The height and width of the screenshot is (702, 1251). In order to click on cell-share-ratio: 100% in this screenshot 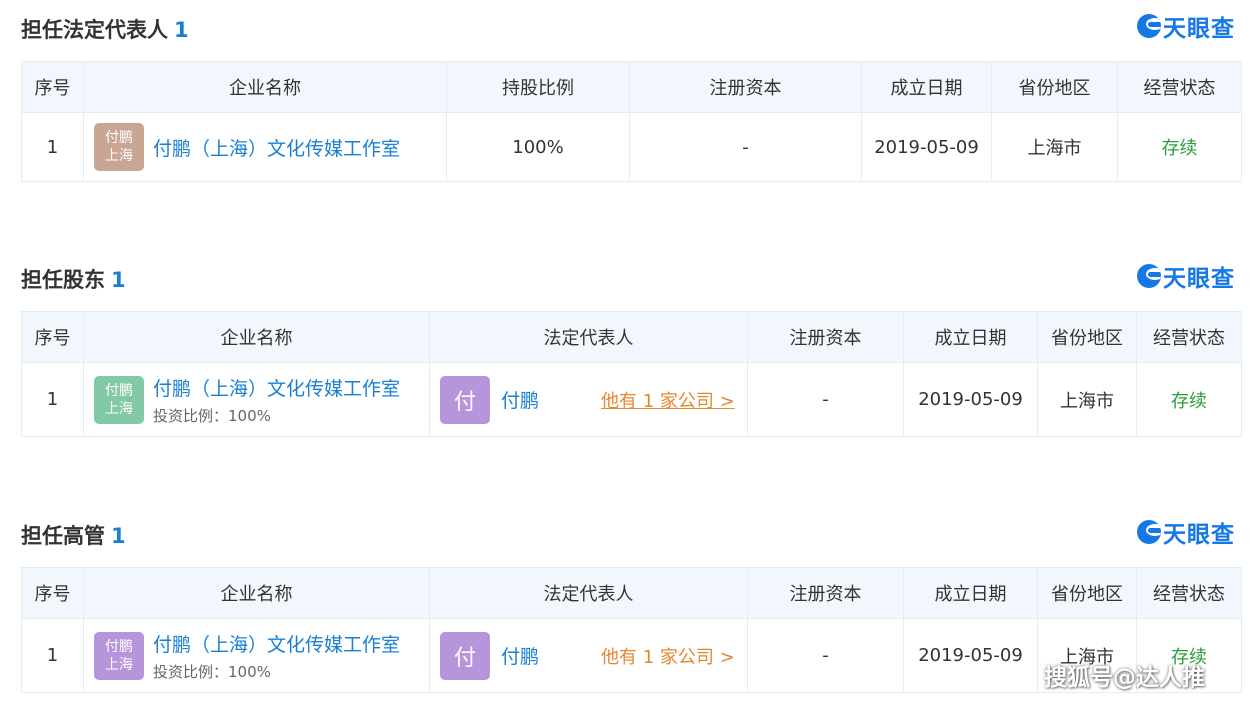, I will do `click(538, 147)`.